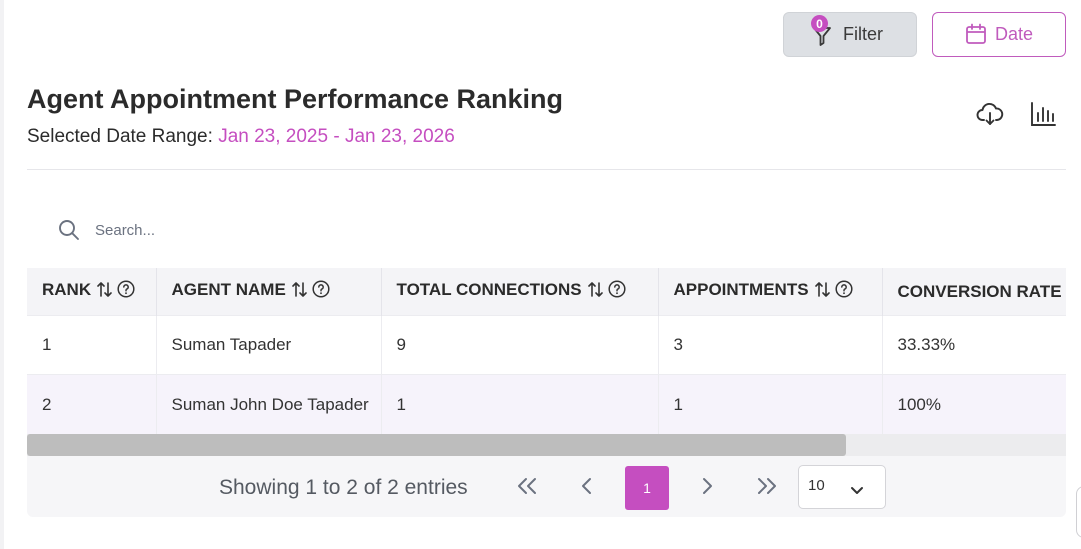 The width and height of the screenshot is (1081, 549). Describe the element at coordinates (974, 292) in the screenshot. I see `column-header-conversion-rate: CONVERSION RATE` at that location.